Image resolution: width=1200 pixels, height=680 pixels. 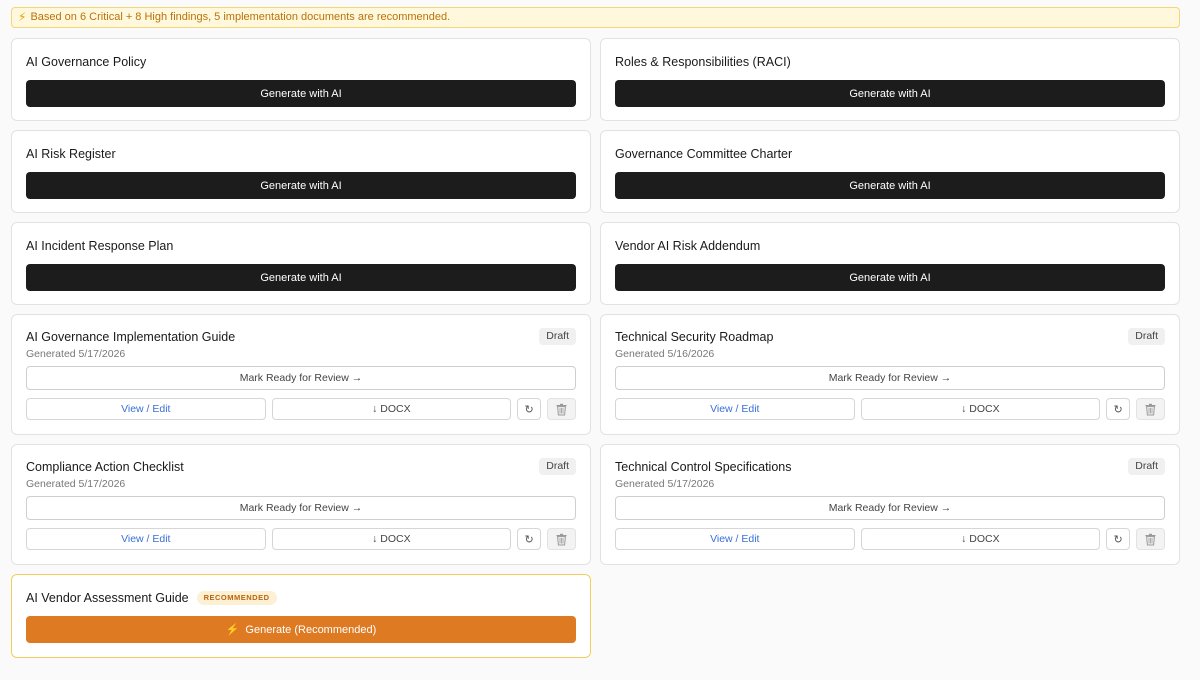 I want to click on generated-date: Generated 5/16/2026, so click(x=665, y=354).